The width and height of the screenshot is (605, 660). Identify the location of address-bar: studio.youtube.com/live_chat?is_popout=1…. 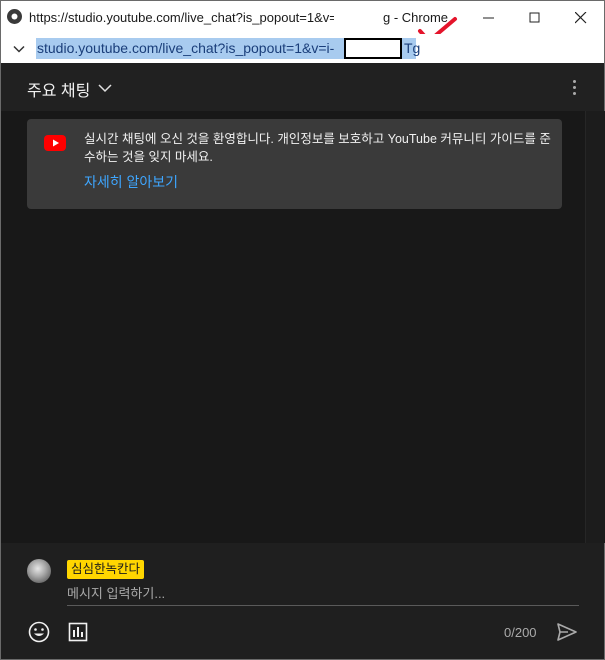
(302, 49).